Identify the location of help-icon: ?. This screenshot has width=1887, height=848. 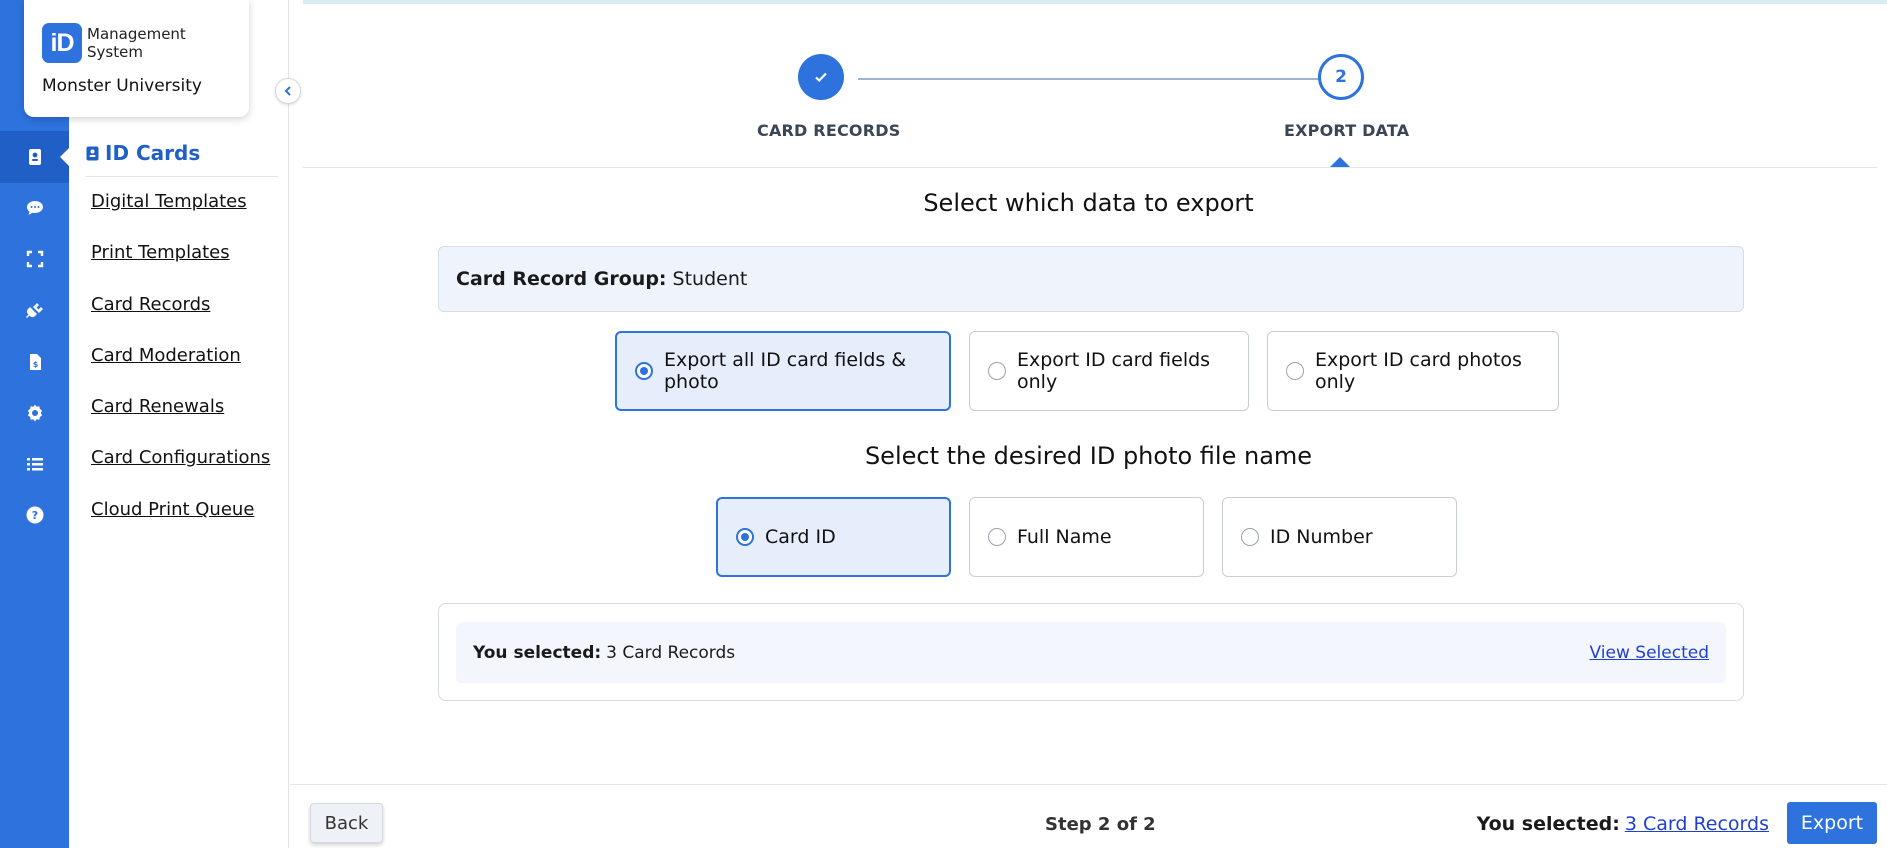
(34, 515).